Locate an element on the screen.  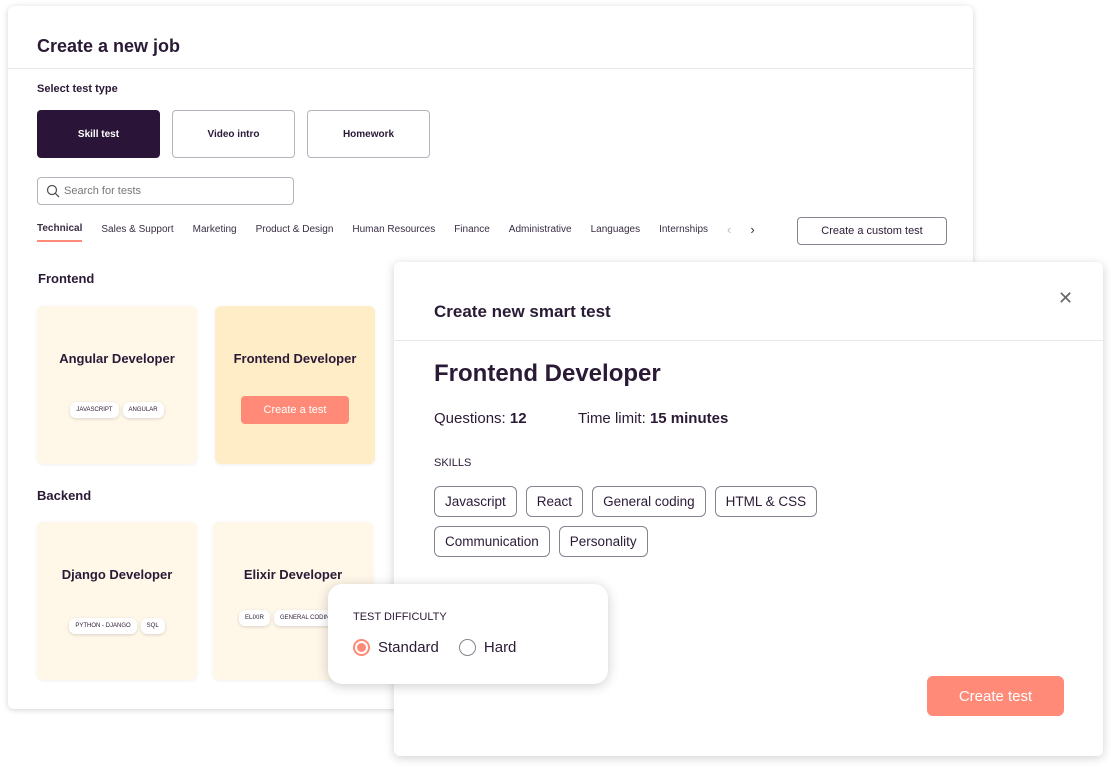
tag: SQL is located at coordinates (152, 626).